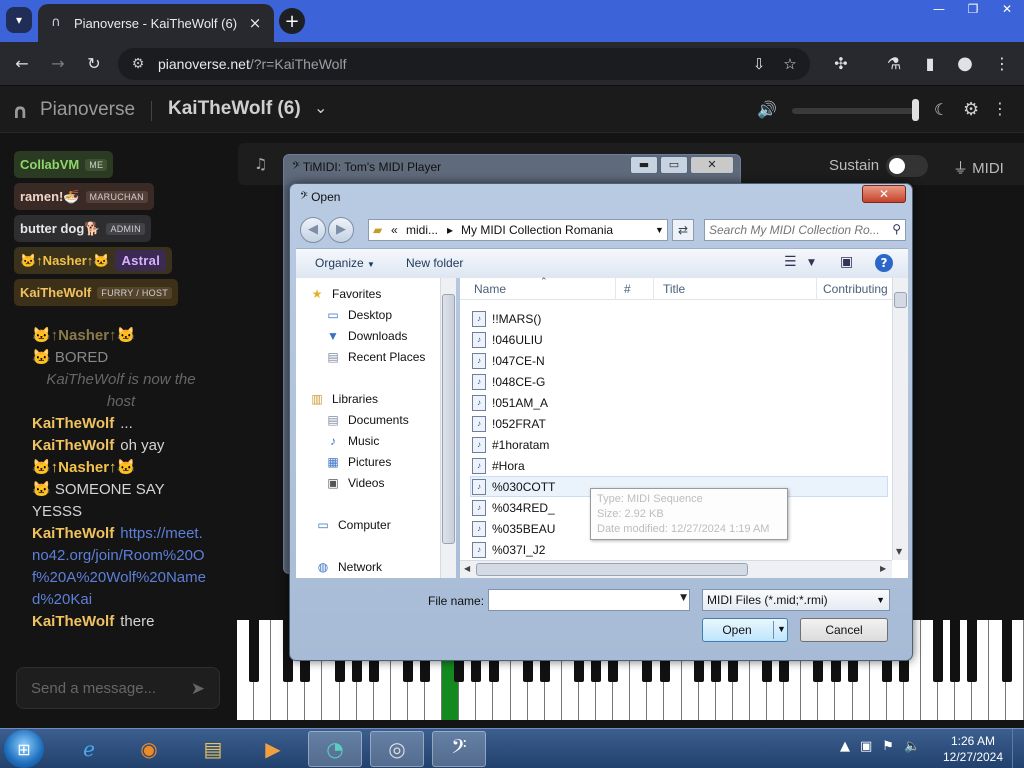  I want to click on back-icon: ◀, so click(313, 230).